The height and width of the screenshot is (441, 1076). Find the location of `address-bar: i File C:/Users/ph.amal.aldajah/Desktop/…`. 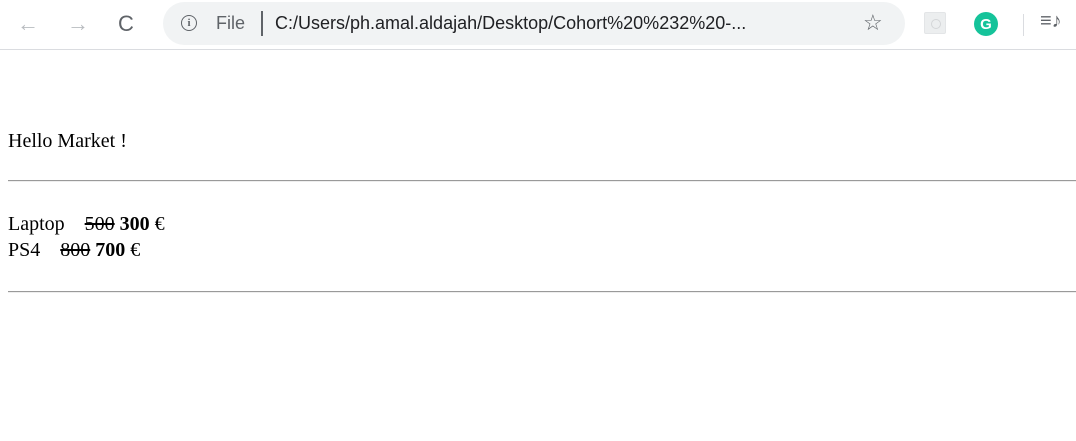

address-bar: i File C:/Users/ph.amal.aldajah/Desktop/… is located at coordinates (534, 23).